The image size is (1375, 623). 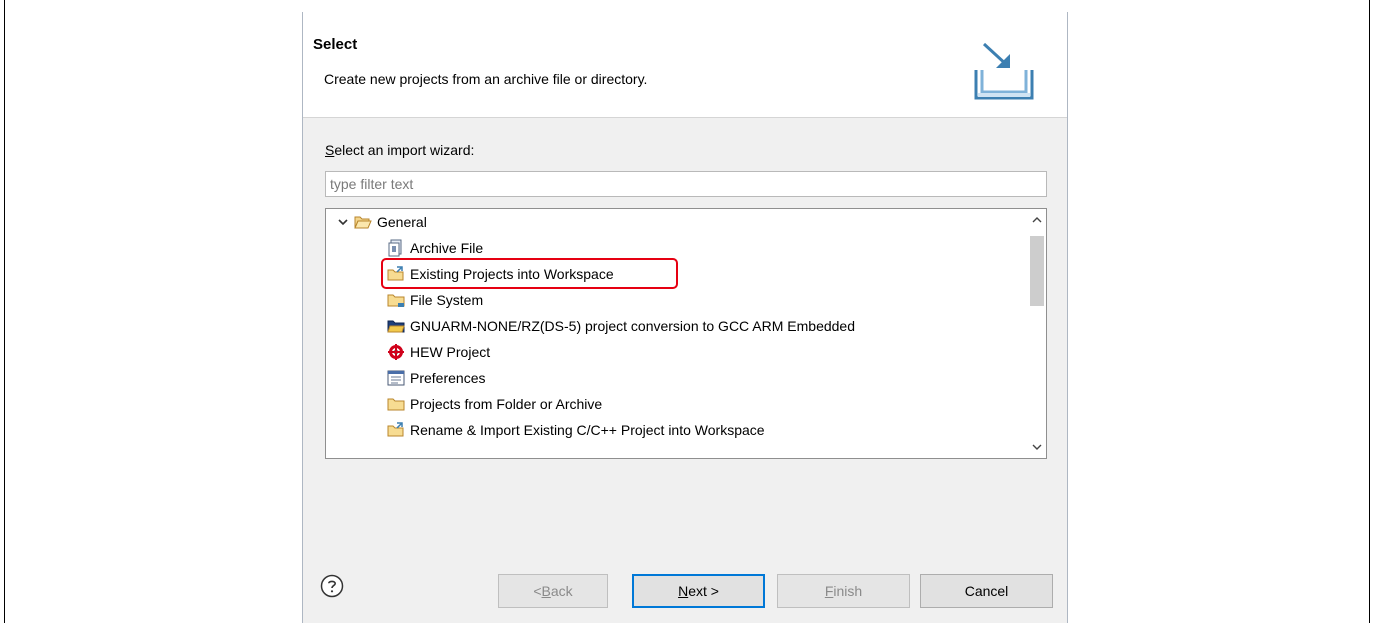 I want to click on tree-group-general: General, so click(x=381, y=222).